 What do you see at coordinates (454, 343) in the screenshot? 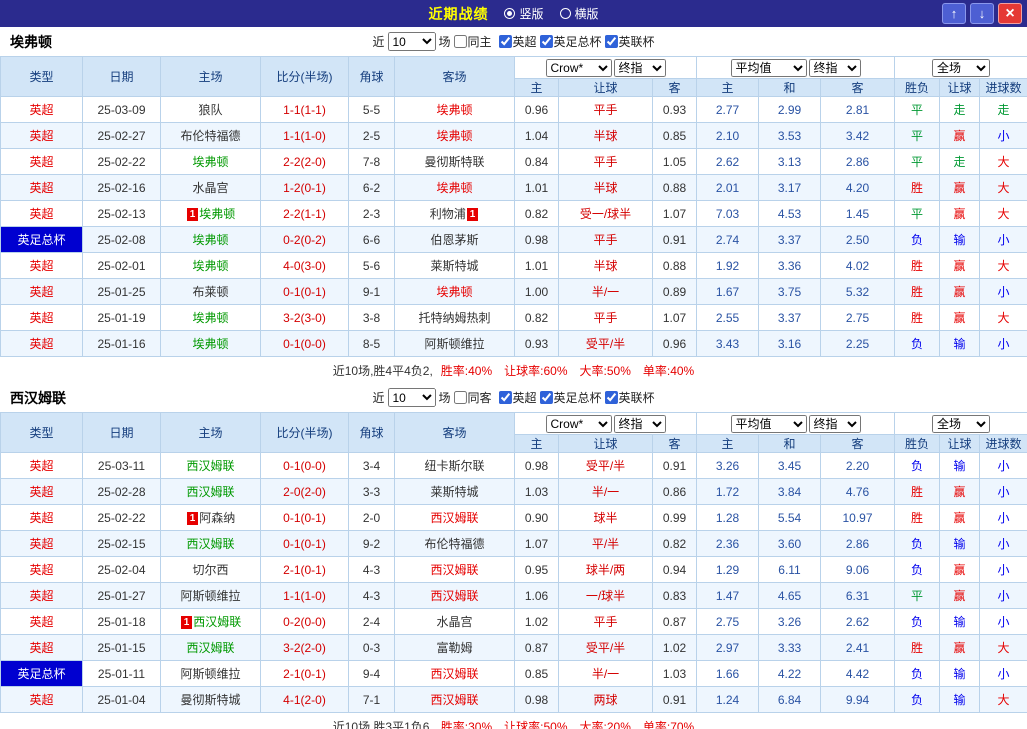
I see `away-team-cell: 阿斯顿维拉` at bounding box center [454, 343].